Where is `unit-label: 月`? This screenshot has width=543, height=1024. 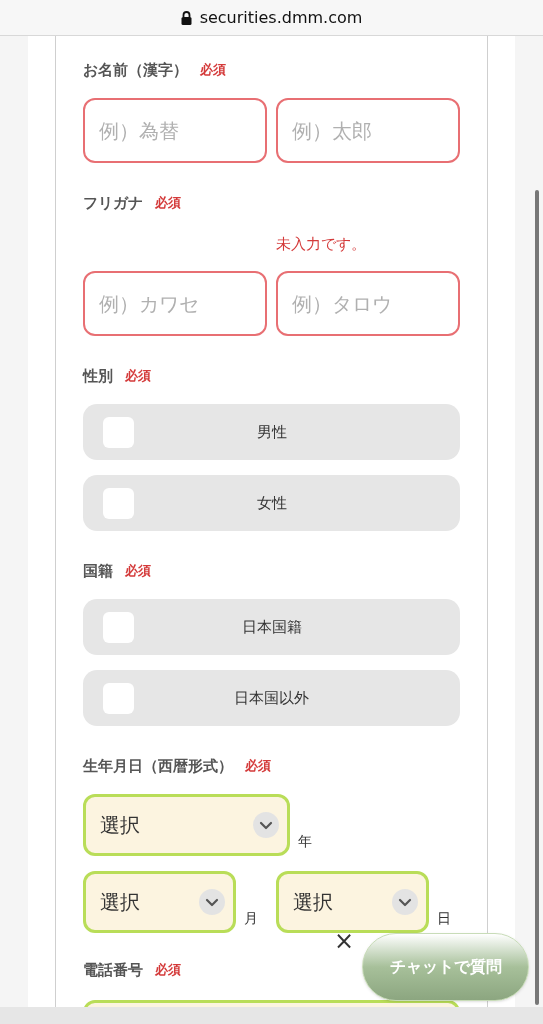 unit-label: 月 is located at coordinates (251, 918).